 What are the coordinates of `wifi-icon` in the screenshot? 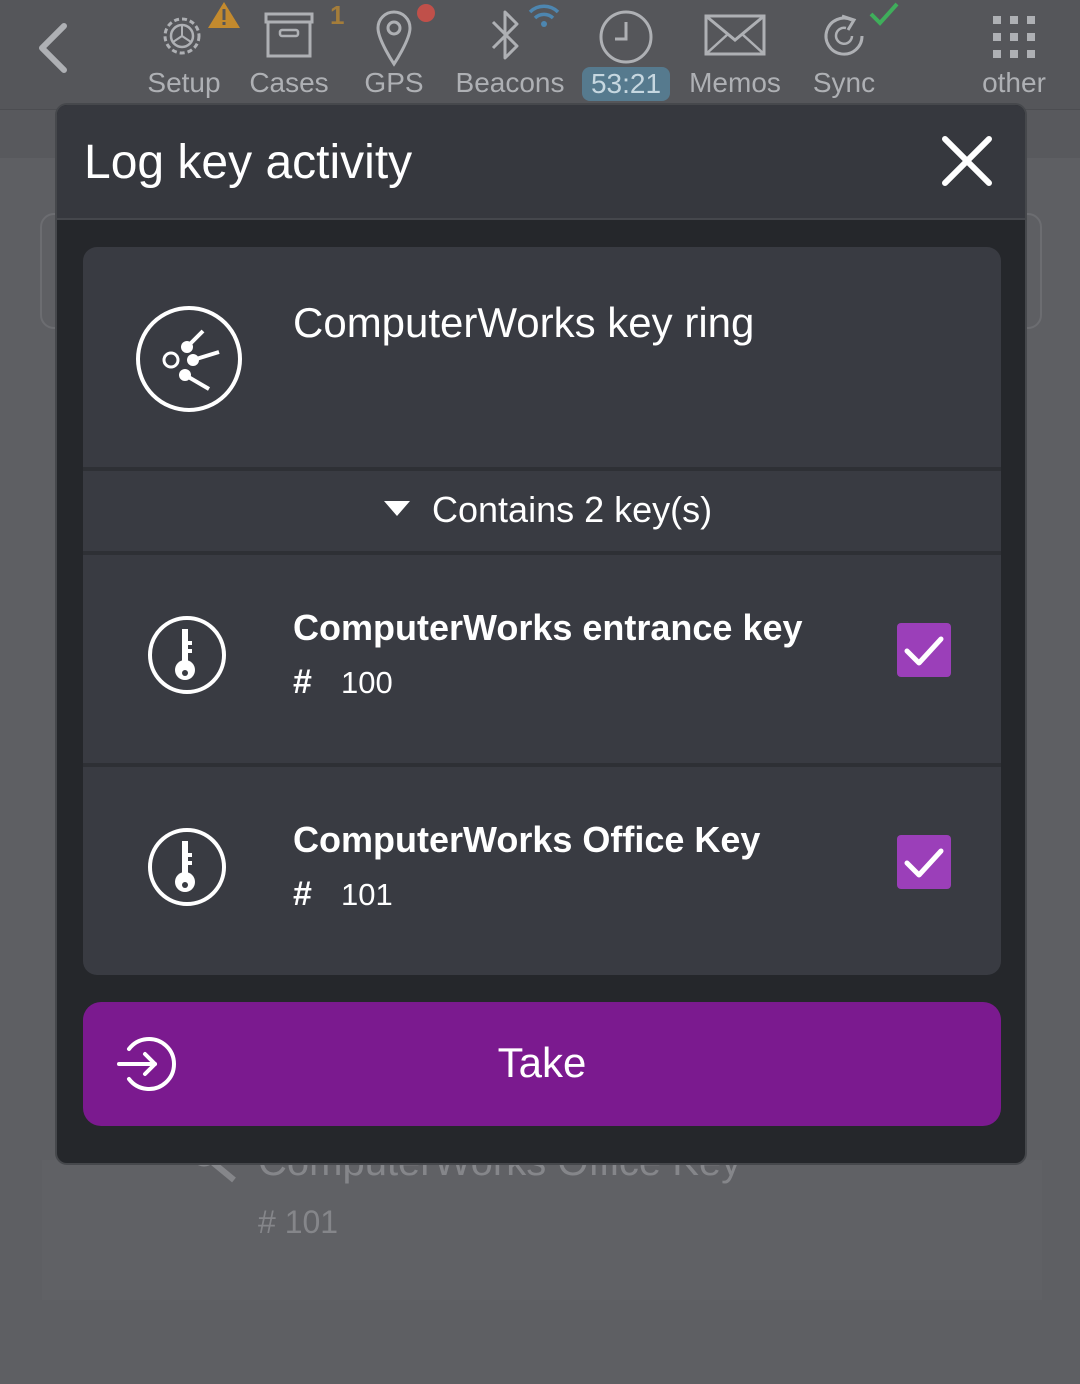 It's located at (544, 15).